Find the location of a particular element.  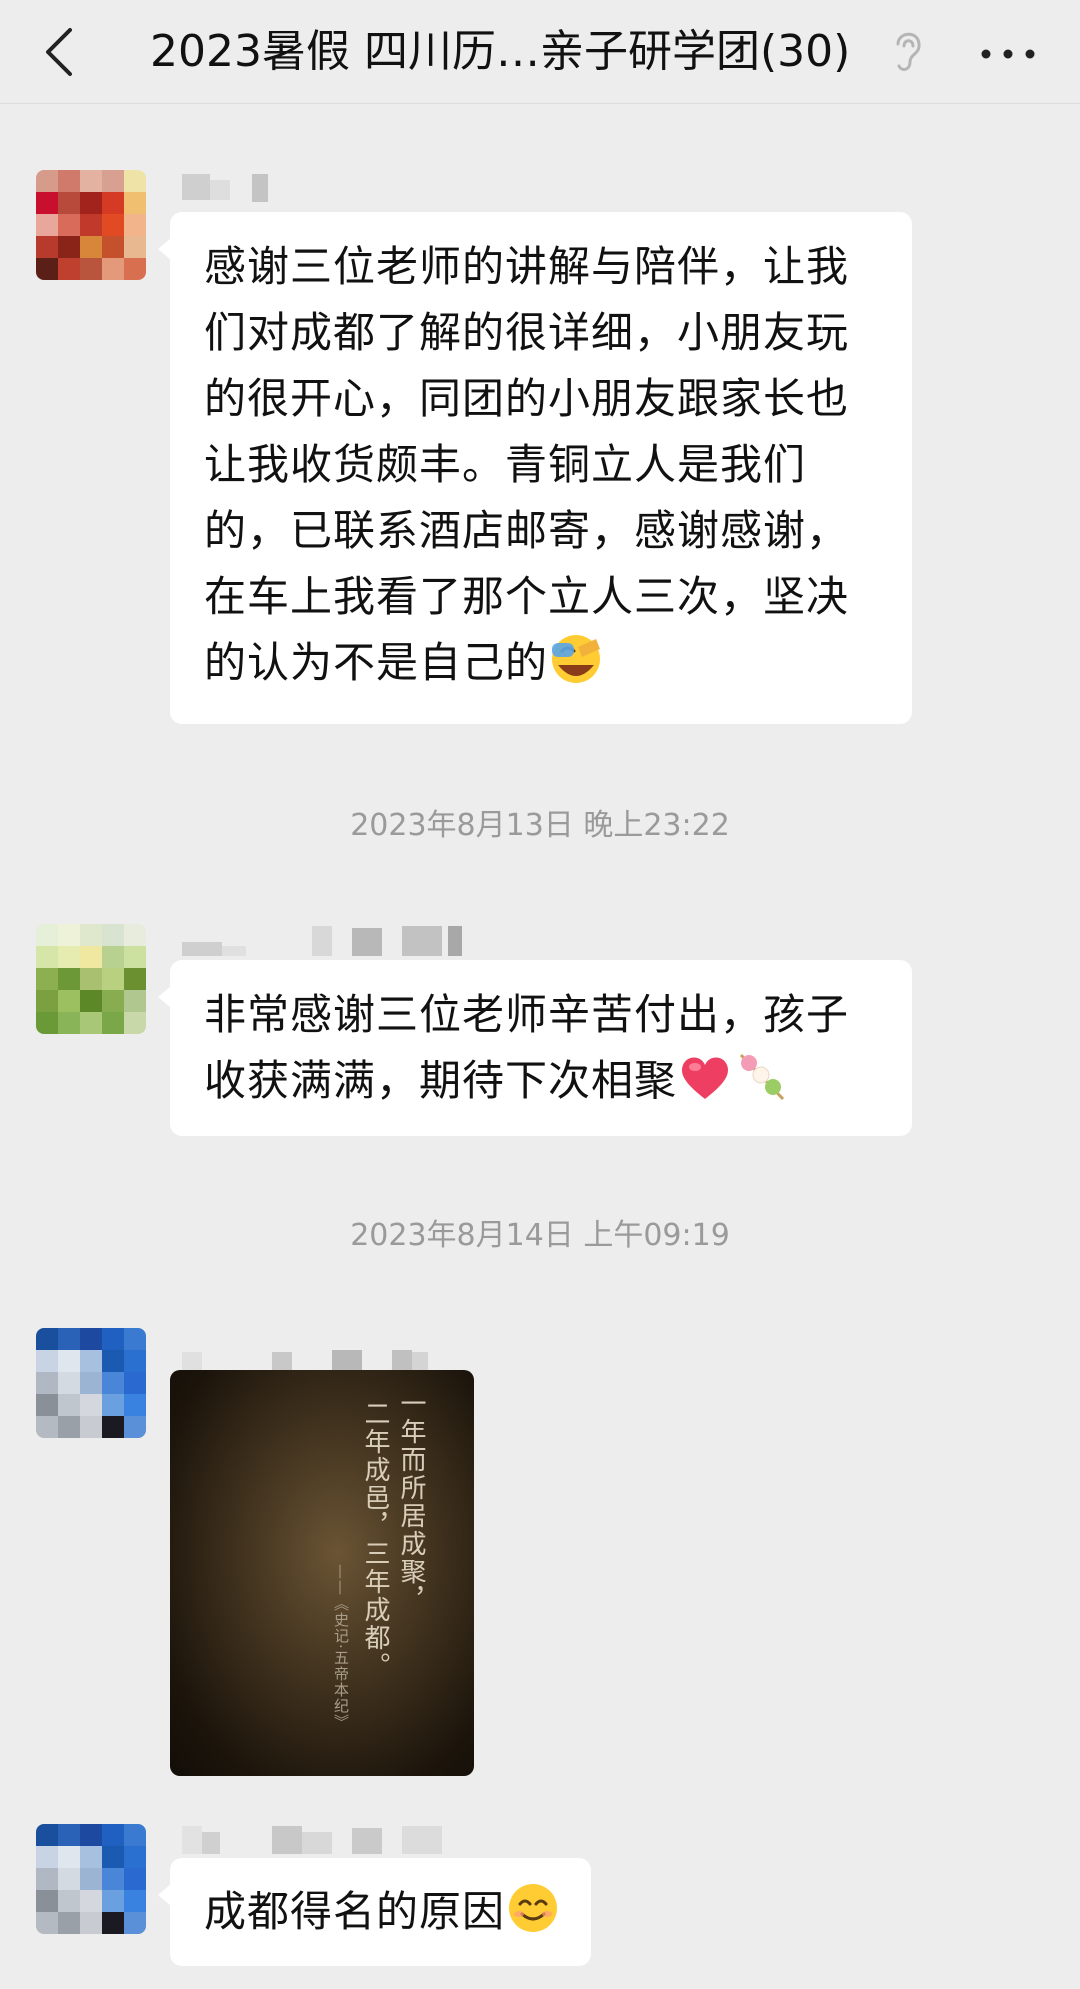

chat-title: 2023暑假 四川历…亲子研学团(30) is located at coordinates (500, 51).